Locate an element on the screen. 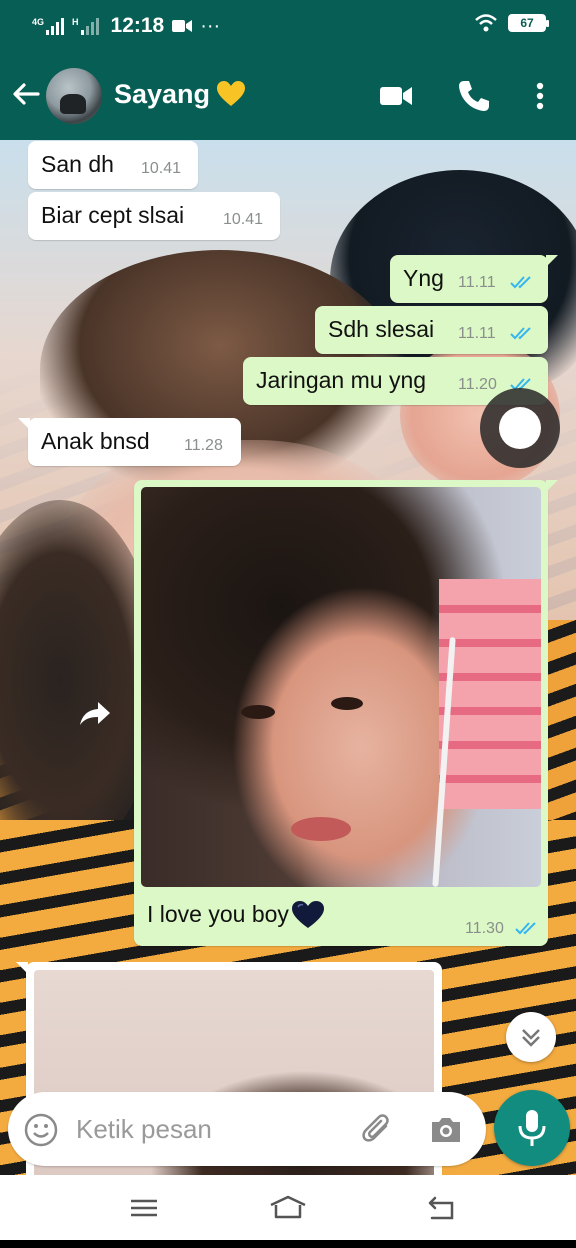 This screenshot has height=1248, width=576. message-composer is located at coordinates (247, 1129).